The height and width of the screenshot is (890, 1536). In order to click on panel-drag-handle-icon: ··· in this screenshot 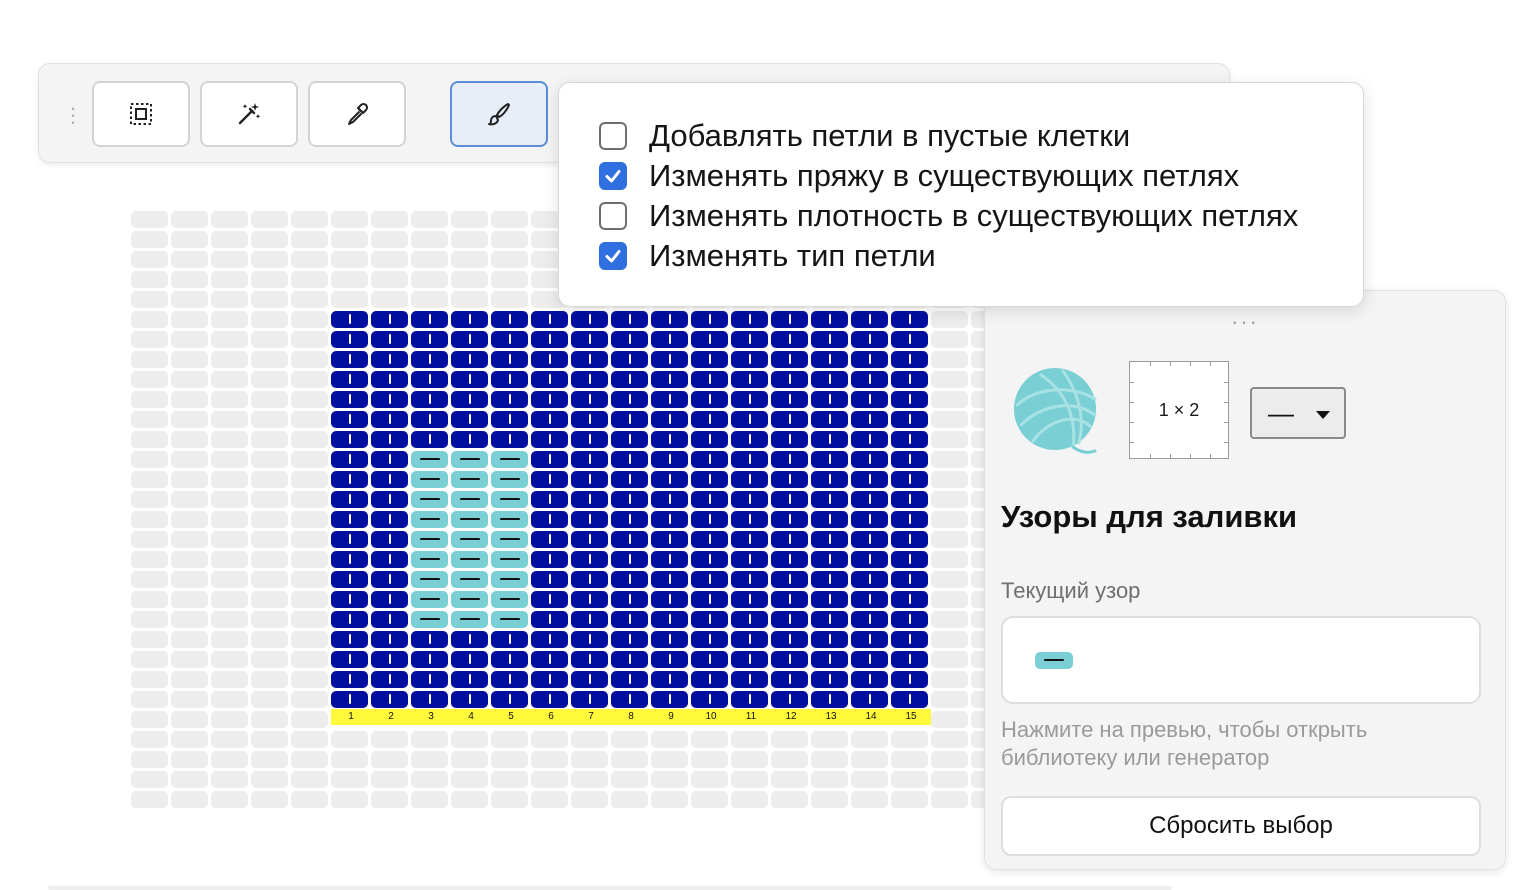, I will do `click(1245, 322)`.